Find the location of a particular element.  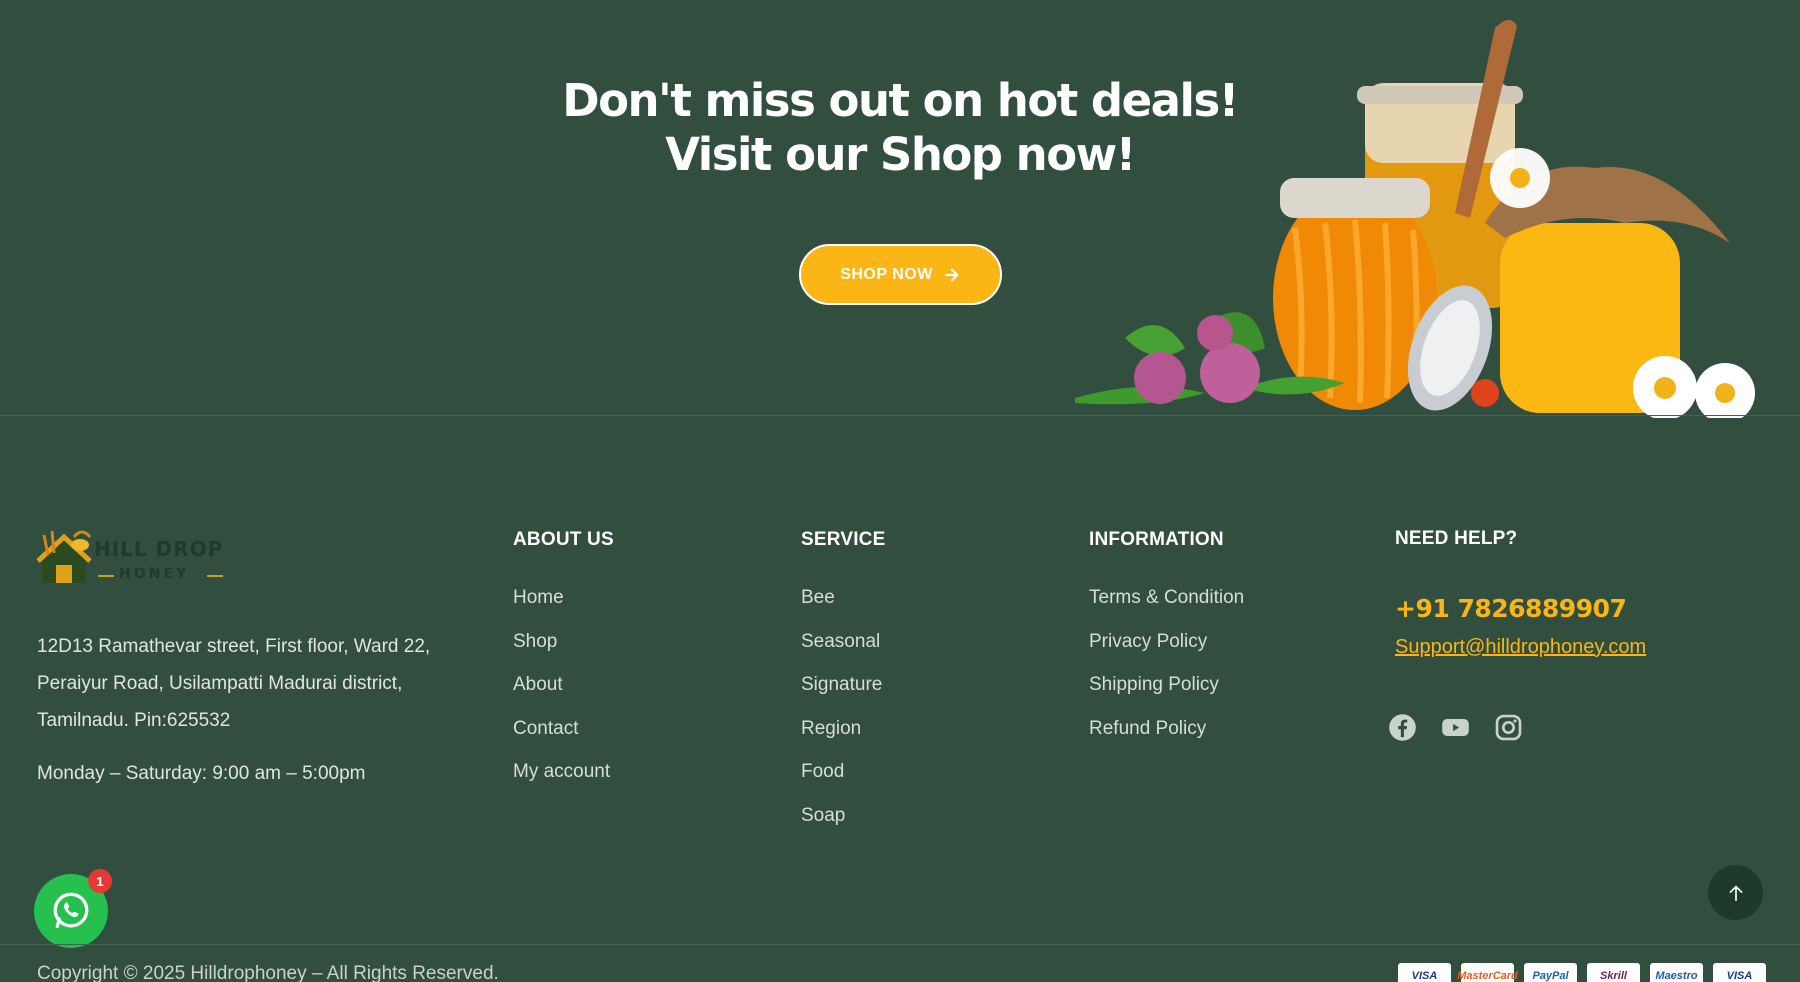

information-heading: INFORMATION is located at coordinates (1156, 539).